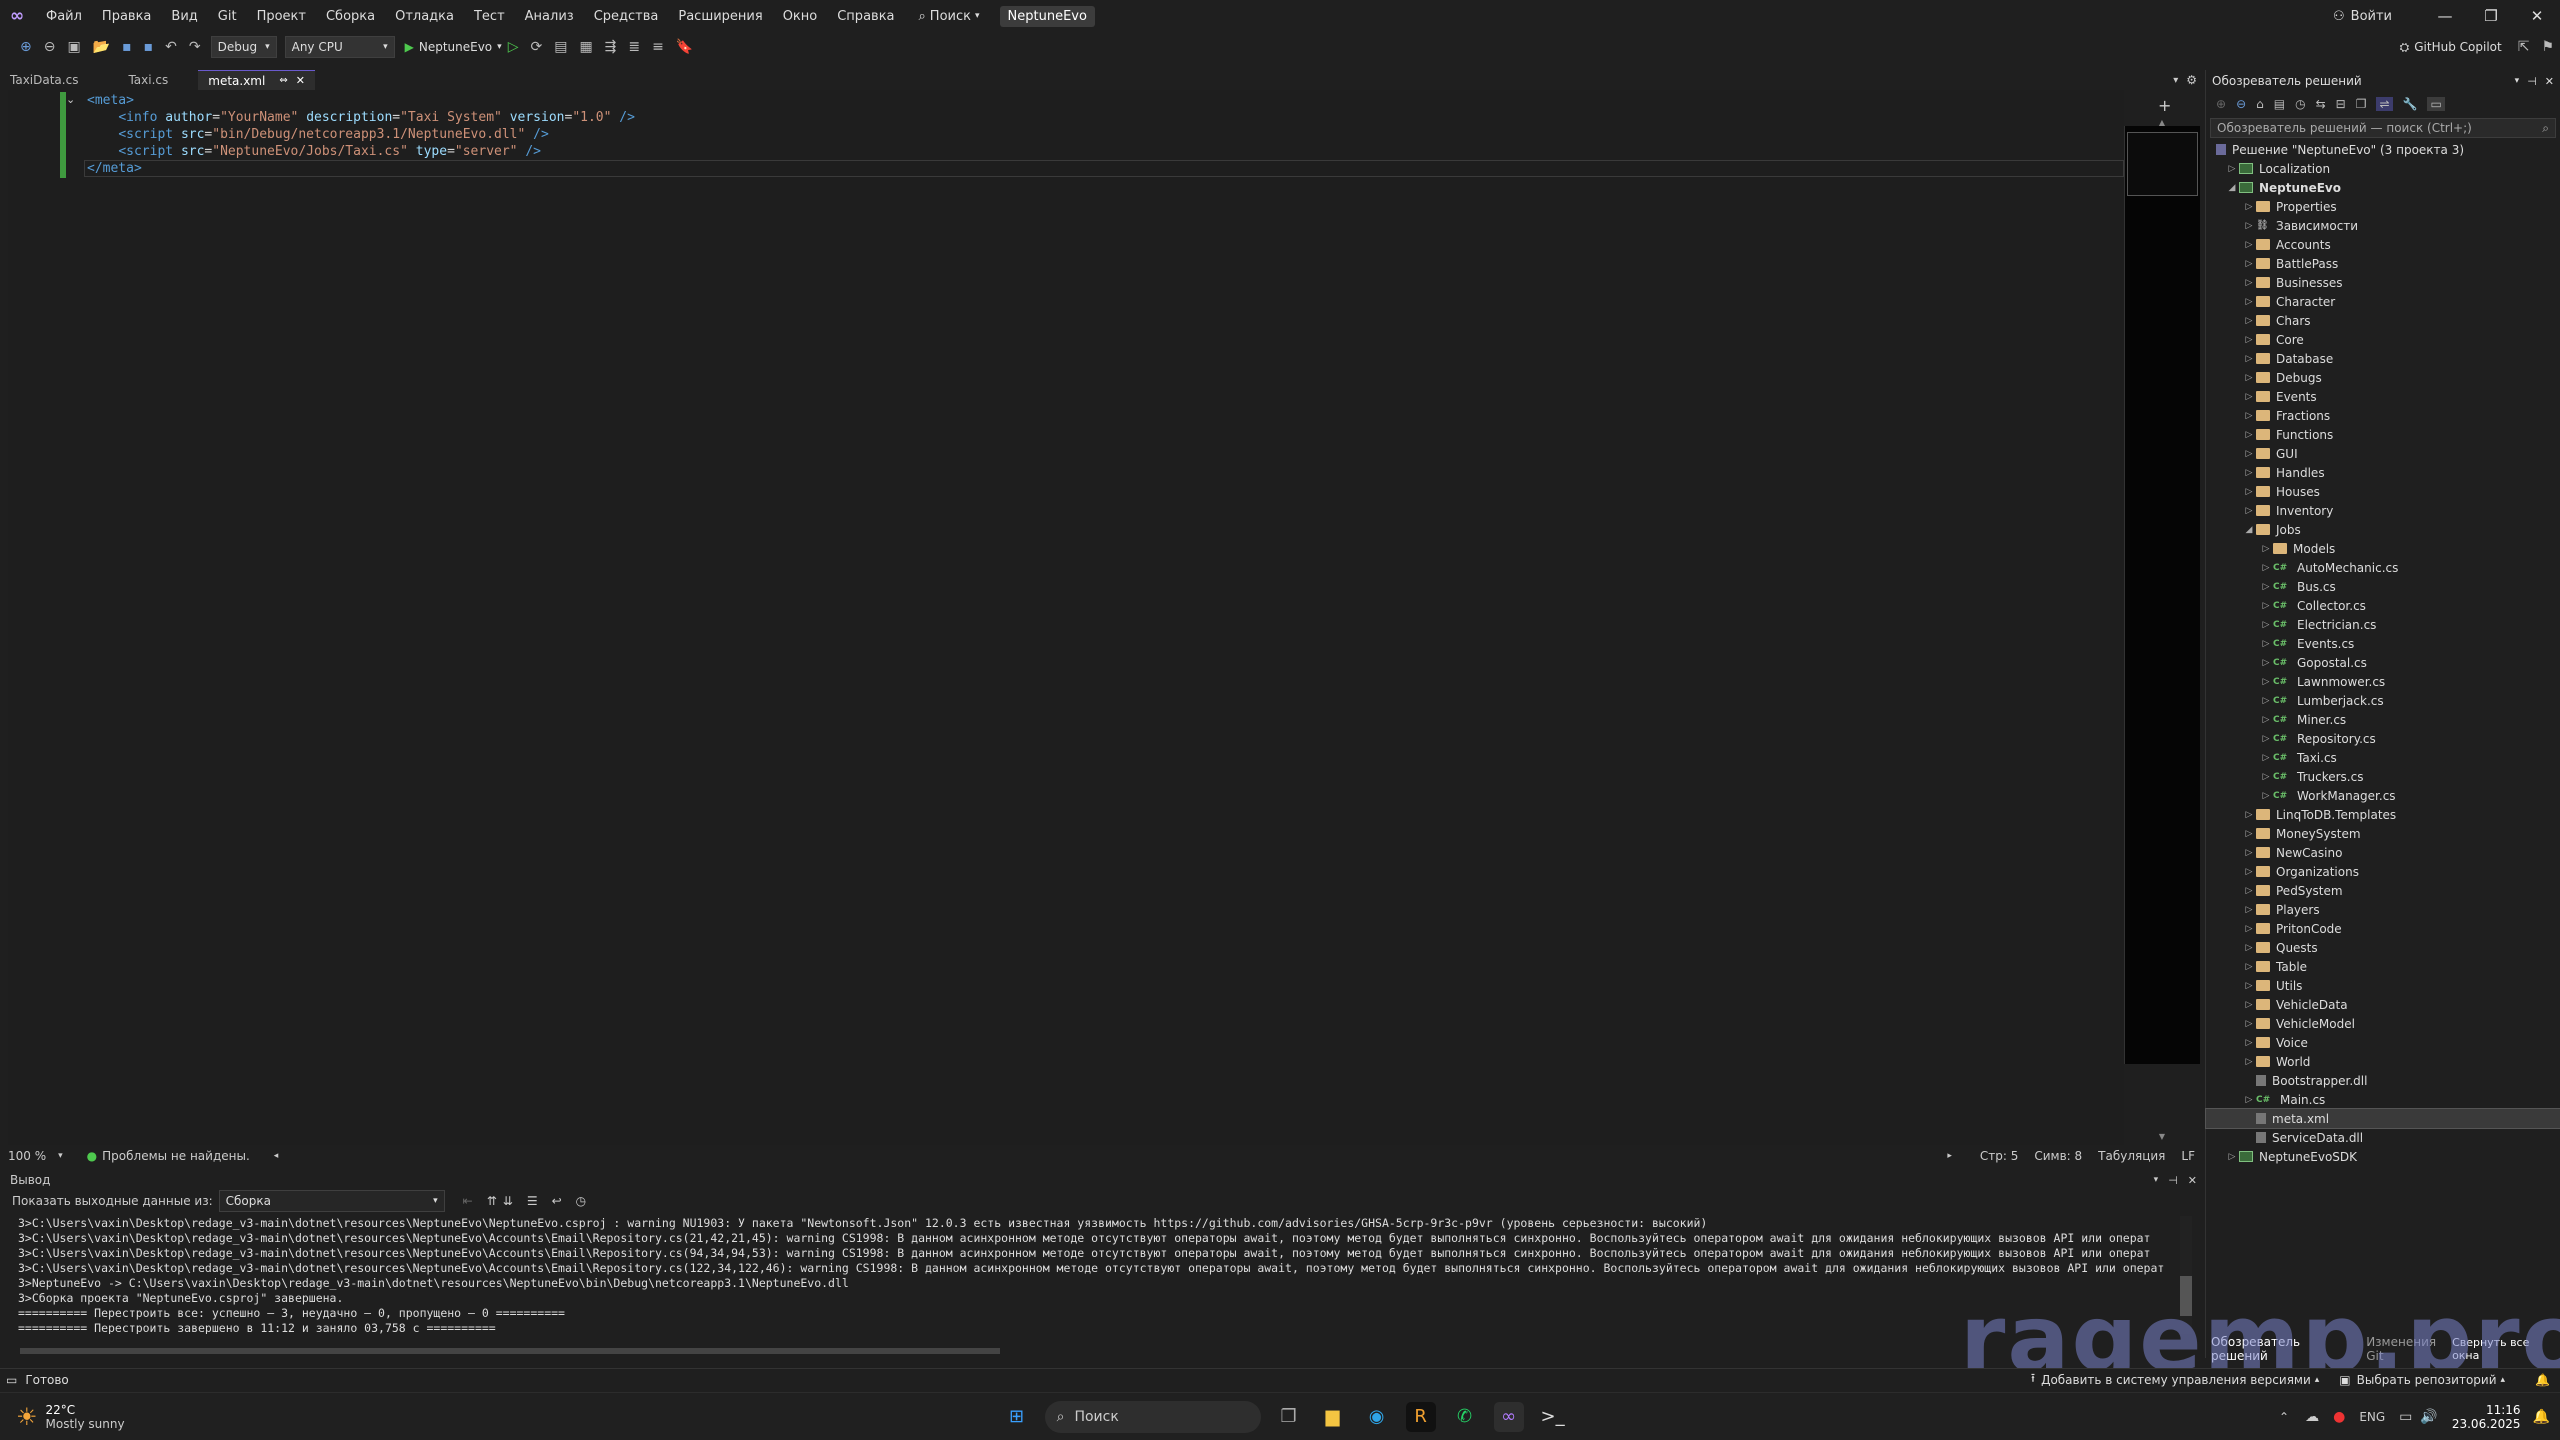 This screenshot has width=2560, height=1440. What do you see at coordinates (2383, 168) in the screenshot?
I see `tree-item: ▷ Localization` at bounding box center [2383, 168].